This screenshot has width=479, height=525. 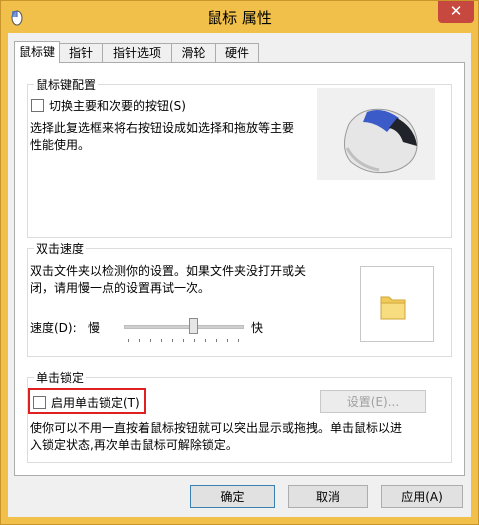 What do you see at coordinates (66, 84) in the screenshot?
I see `button-config-label: 鼠标键配置` at bounding box center [66, 84].